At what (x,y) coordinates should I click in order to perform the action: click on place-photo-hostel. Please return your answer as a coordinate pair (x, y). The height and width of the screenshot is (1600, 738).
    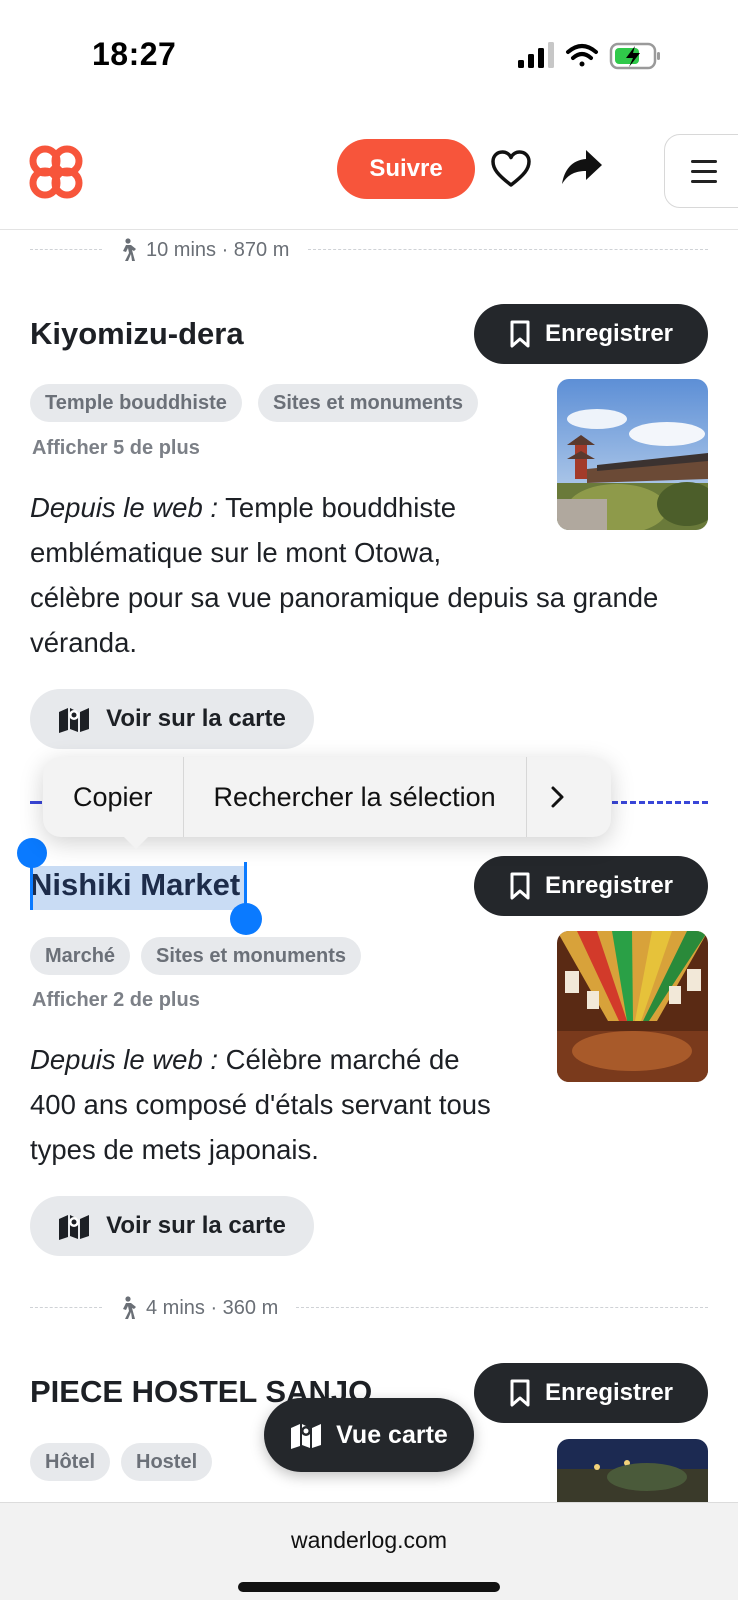
    Looking at the image, I should click on (632, 1470).